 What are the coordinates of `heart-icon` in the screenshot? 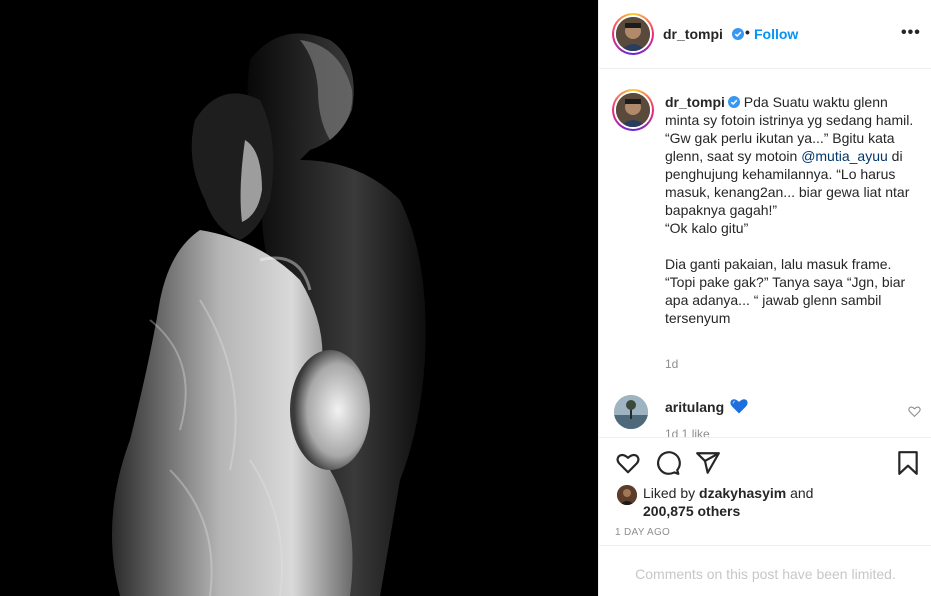 It's located at (628, 463).